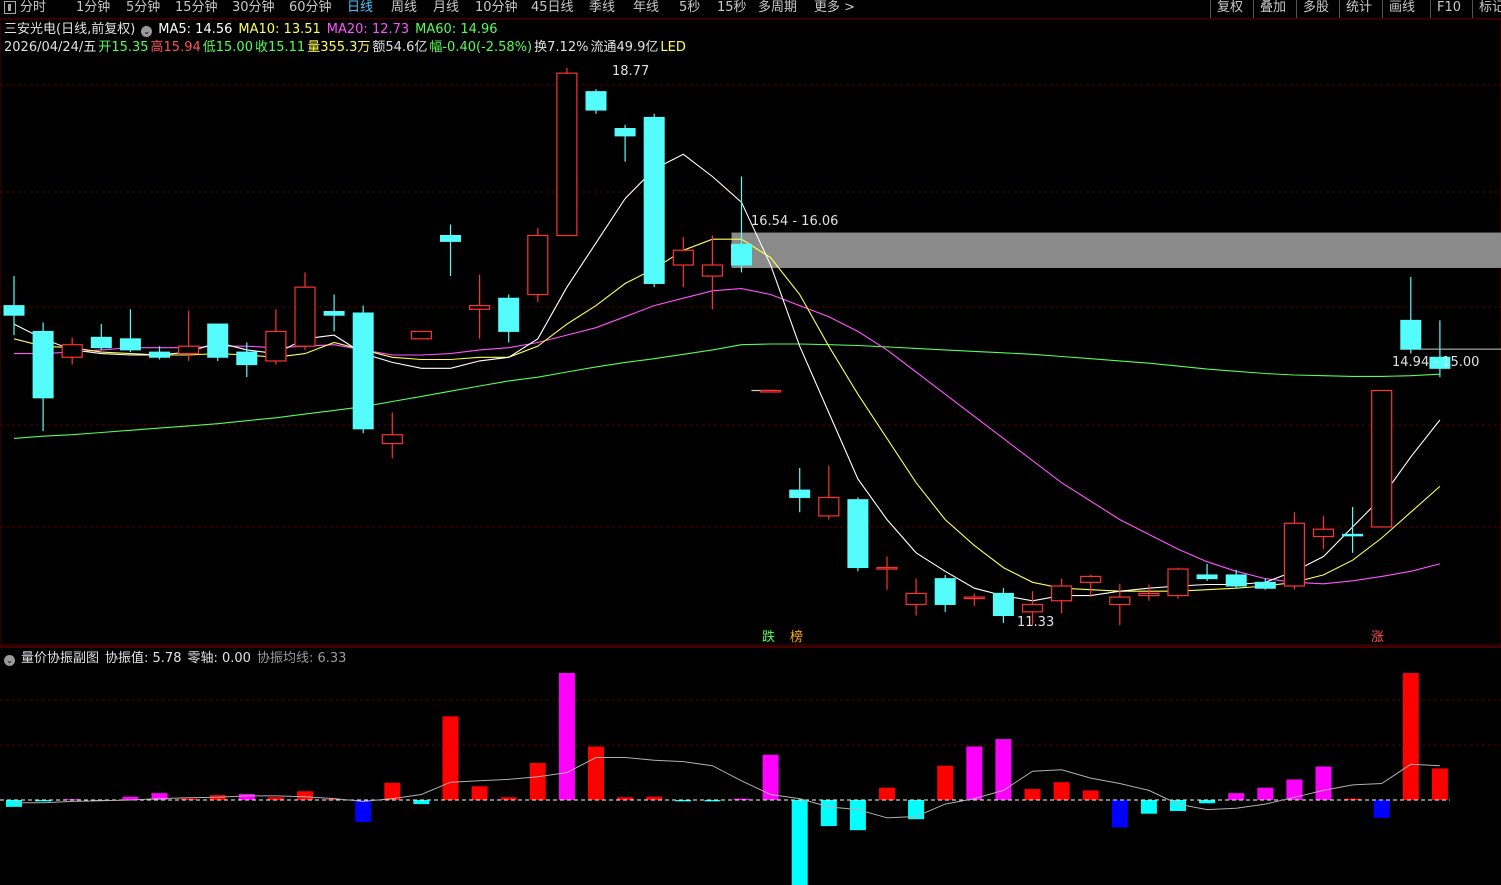  What do you see at coordinates (219, 658) in the screenshot?
I see `sub-zero: 零轴: 0.00` at bounding box center [219, 658].